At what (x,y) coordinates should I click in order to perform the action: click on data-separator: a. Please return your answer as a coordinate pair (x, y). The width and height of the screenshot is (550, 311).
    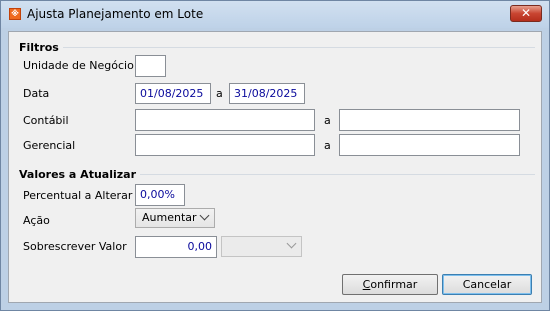
    Looking at the image, I should click on (219, 93).